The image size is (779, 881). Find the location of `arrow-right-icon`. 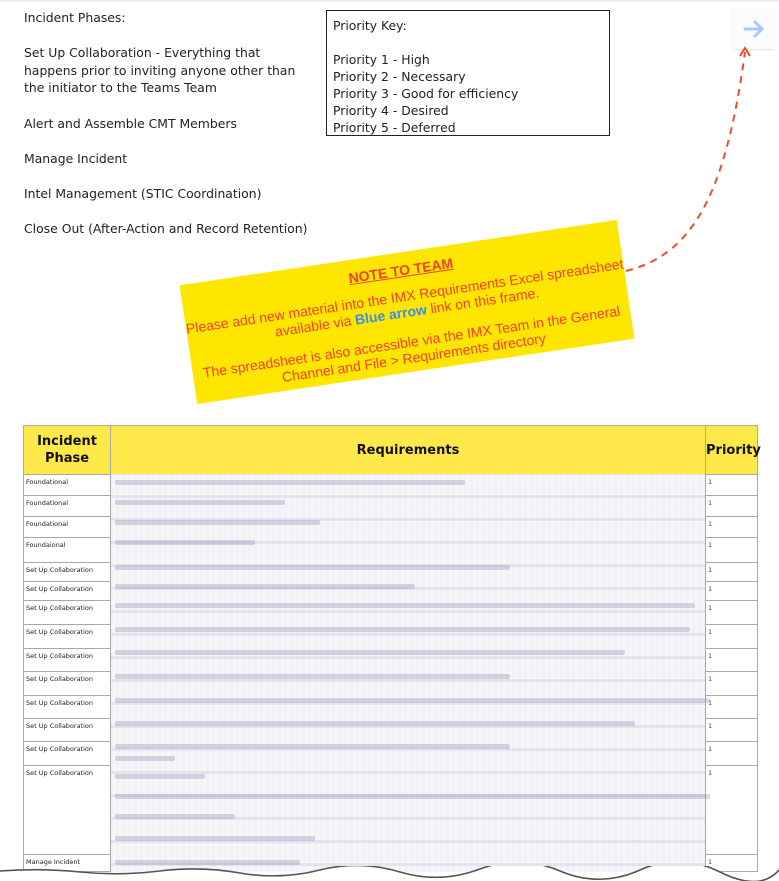

arrow-right-icon is located at coordinates (753, 29).